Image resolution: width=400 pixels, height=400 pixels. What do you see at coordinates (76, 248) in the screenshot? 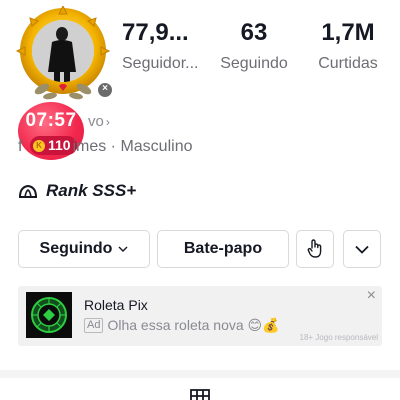
I see `following-button-label: Seguindo` at bounding box center [76, 248].